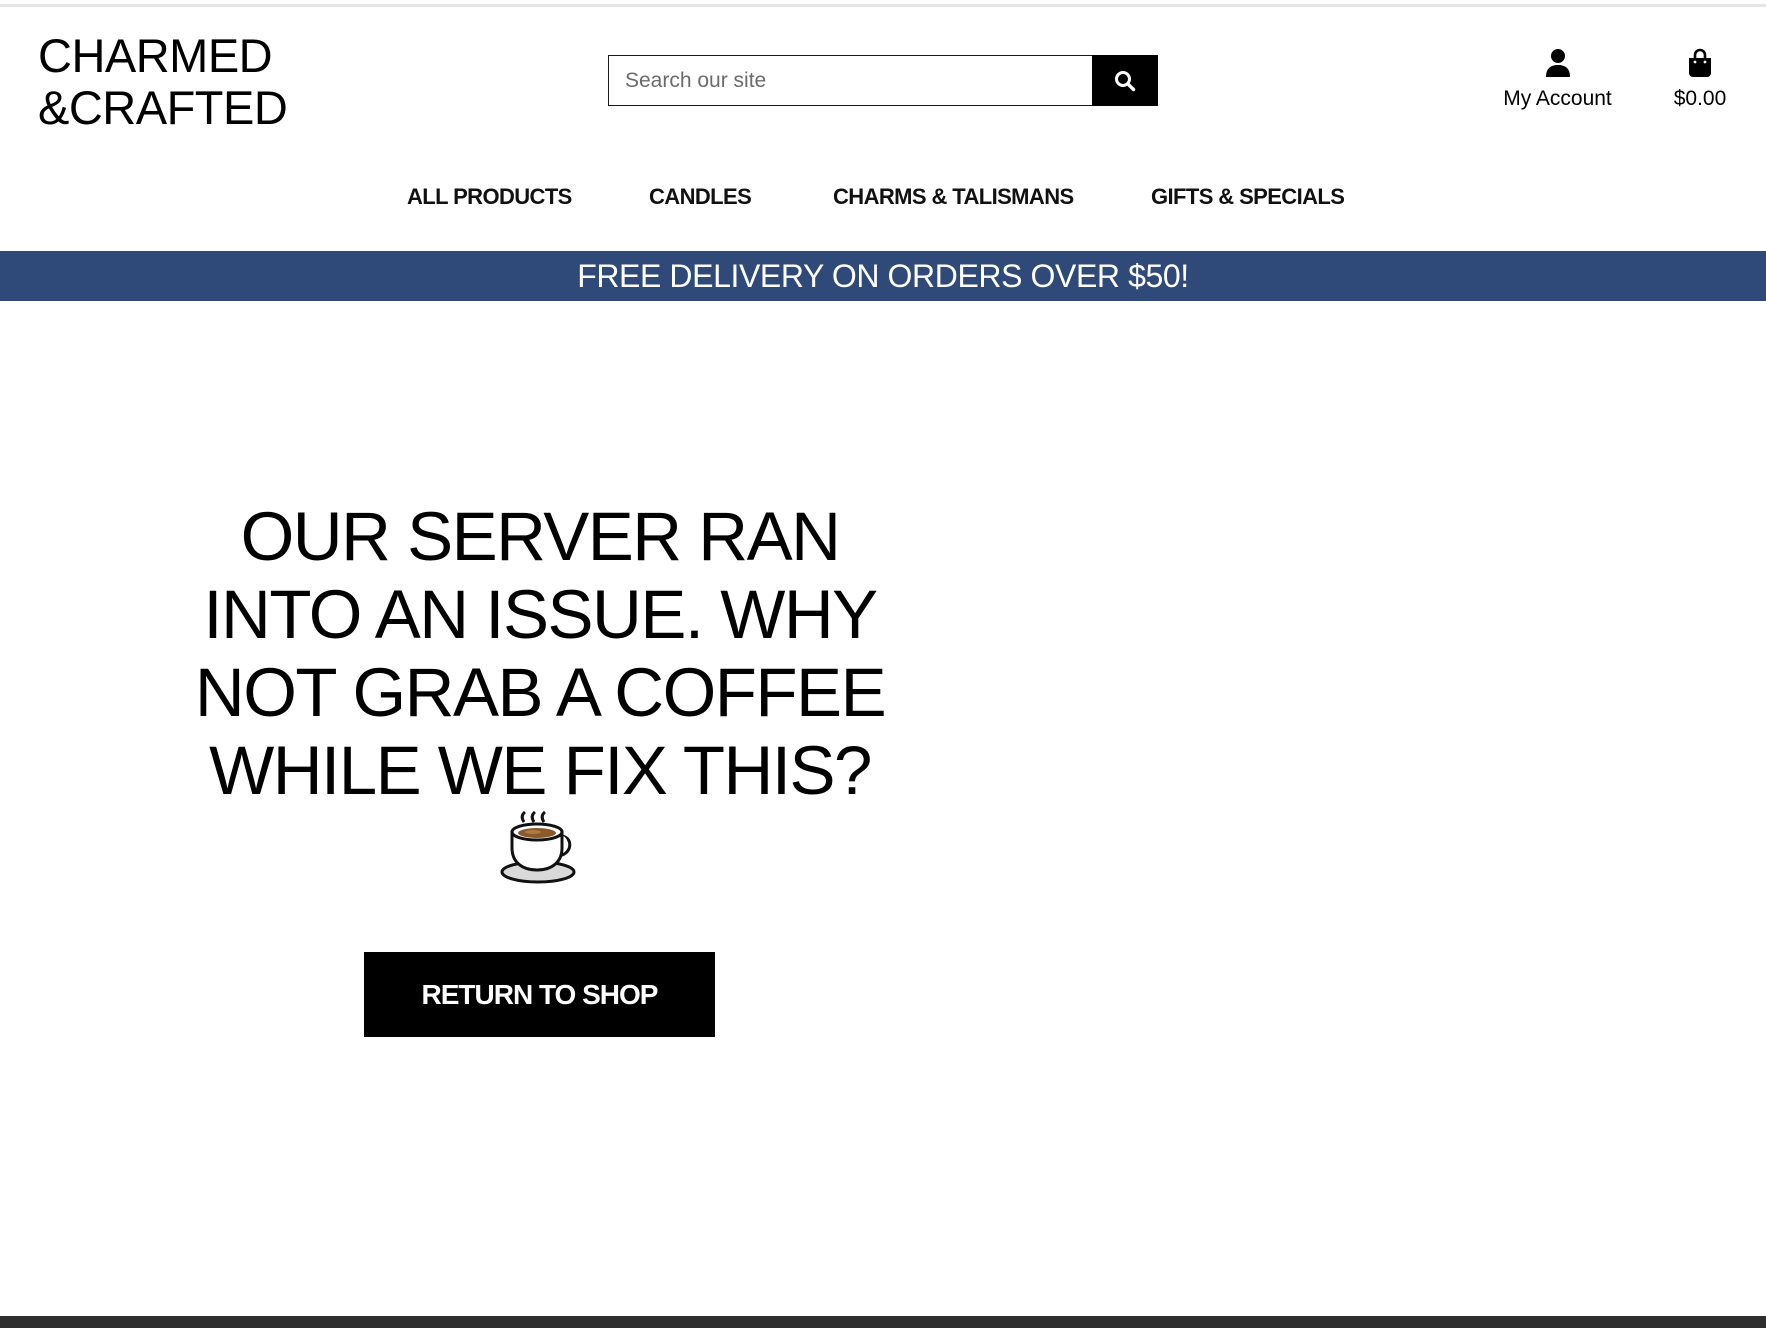 This screenshot has width=1766, height=1328. Describe the element at coordinates (1557, 79) in the screenshot. I see `my-account-link: My Account` at that location.